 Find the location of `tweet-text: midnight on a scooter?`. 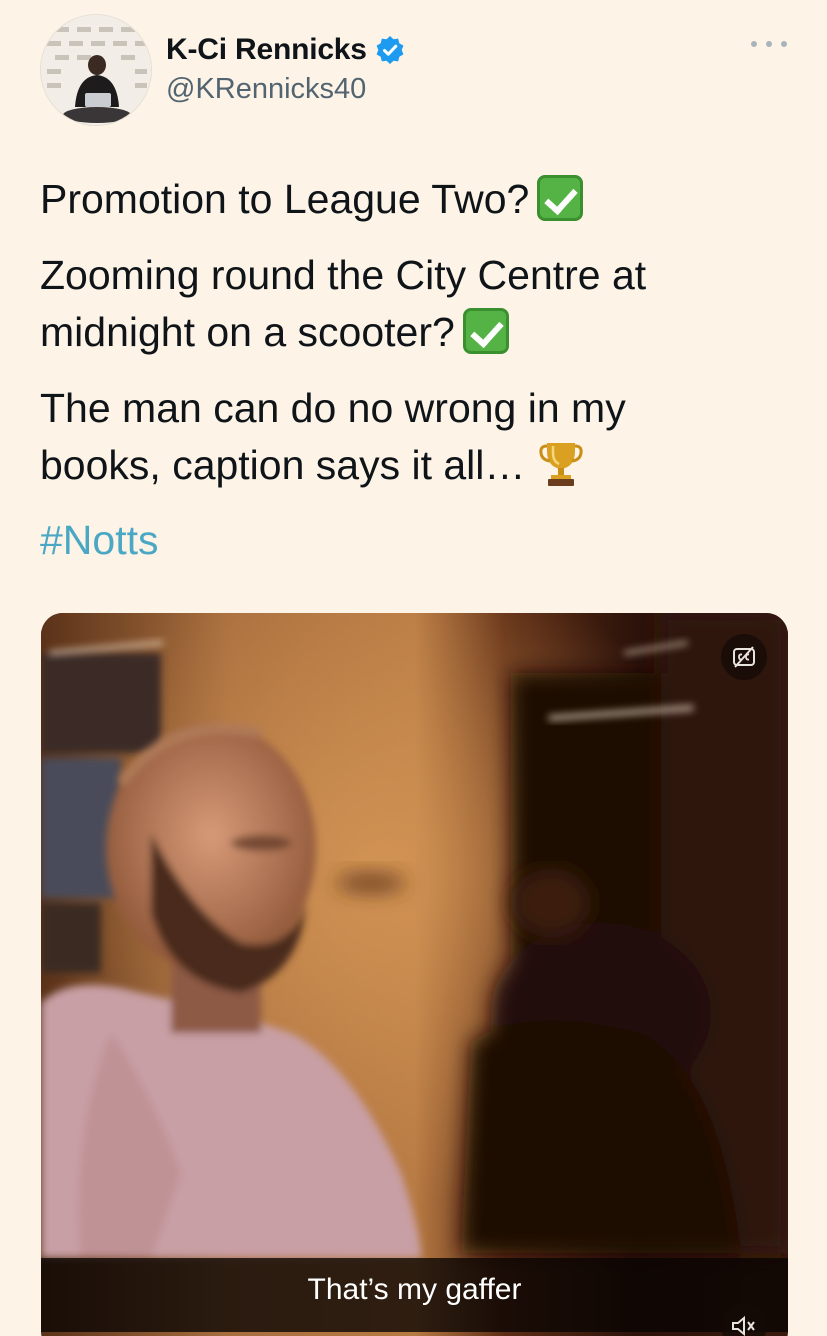

tweet-text: midnight on a scooter? is located at coordinates (247, 332).